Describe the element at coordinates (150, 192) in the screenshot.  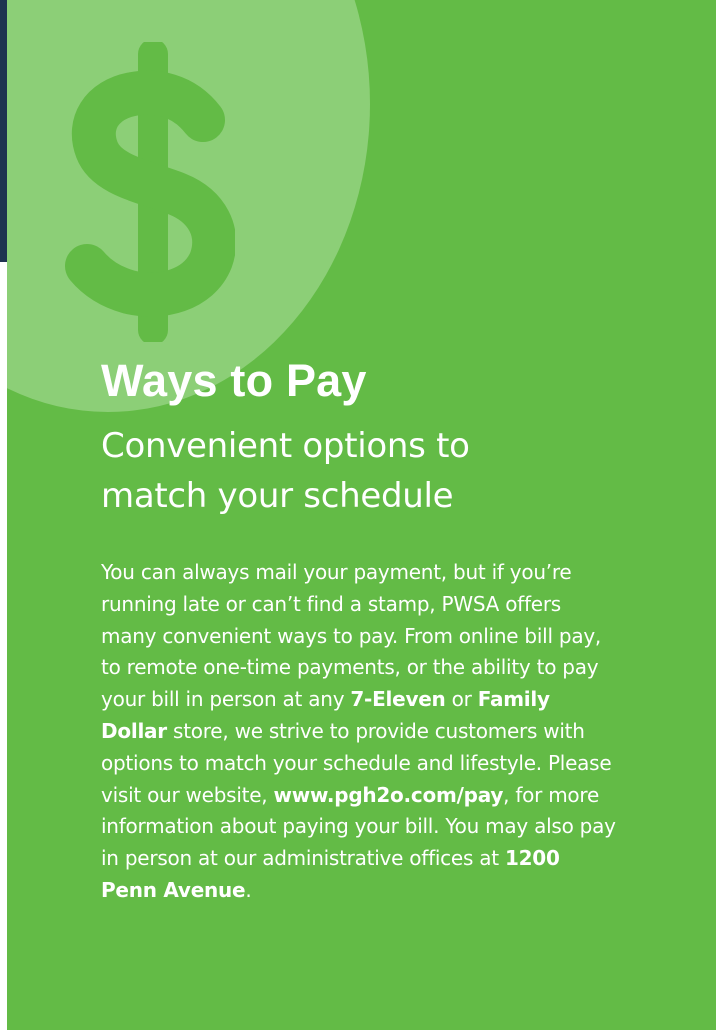
I see `dollar-sign-icon` at that location.